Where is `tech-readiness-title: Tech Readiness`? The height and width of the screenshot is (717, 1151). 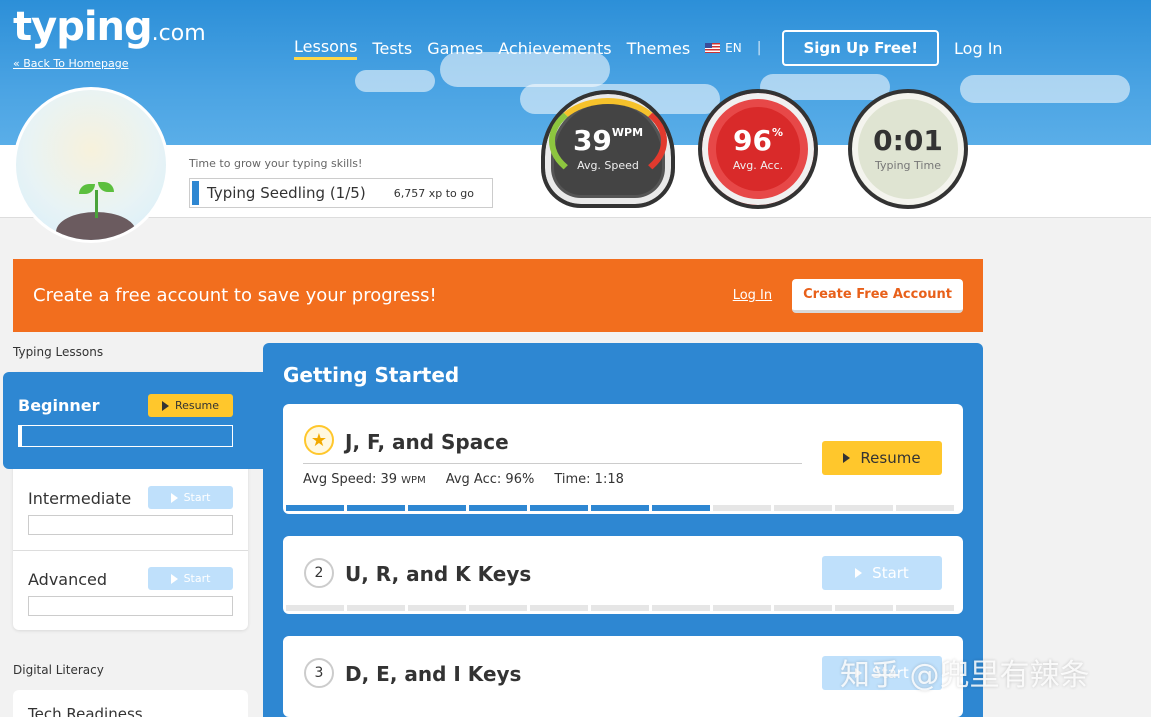 tech-readiness-title: Tech Readiness is located at coordinates (85, 711).